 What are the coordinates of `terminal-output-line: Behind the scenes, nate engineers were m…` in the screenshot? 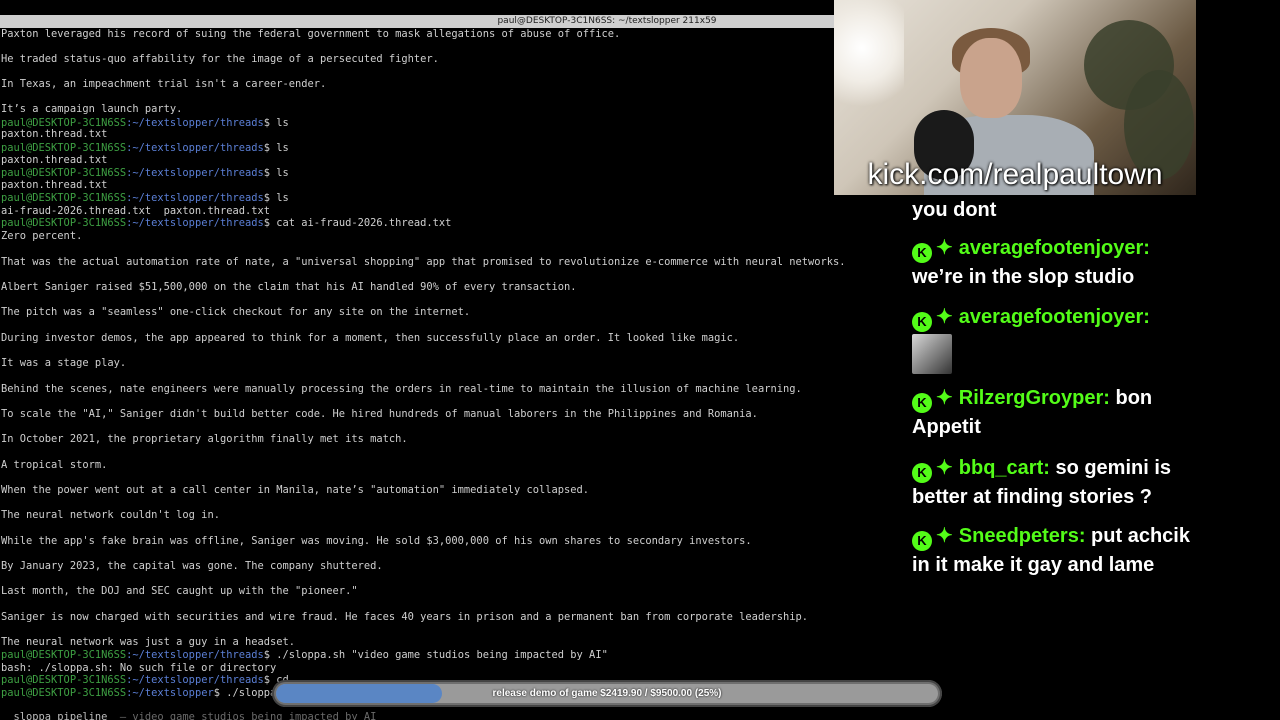 It's located at (401, 389).